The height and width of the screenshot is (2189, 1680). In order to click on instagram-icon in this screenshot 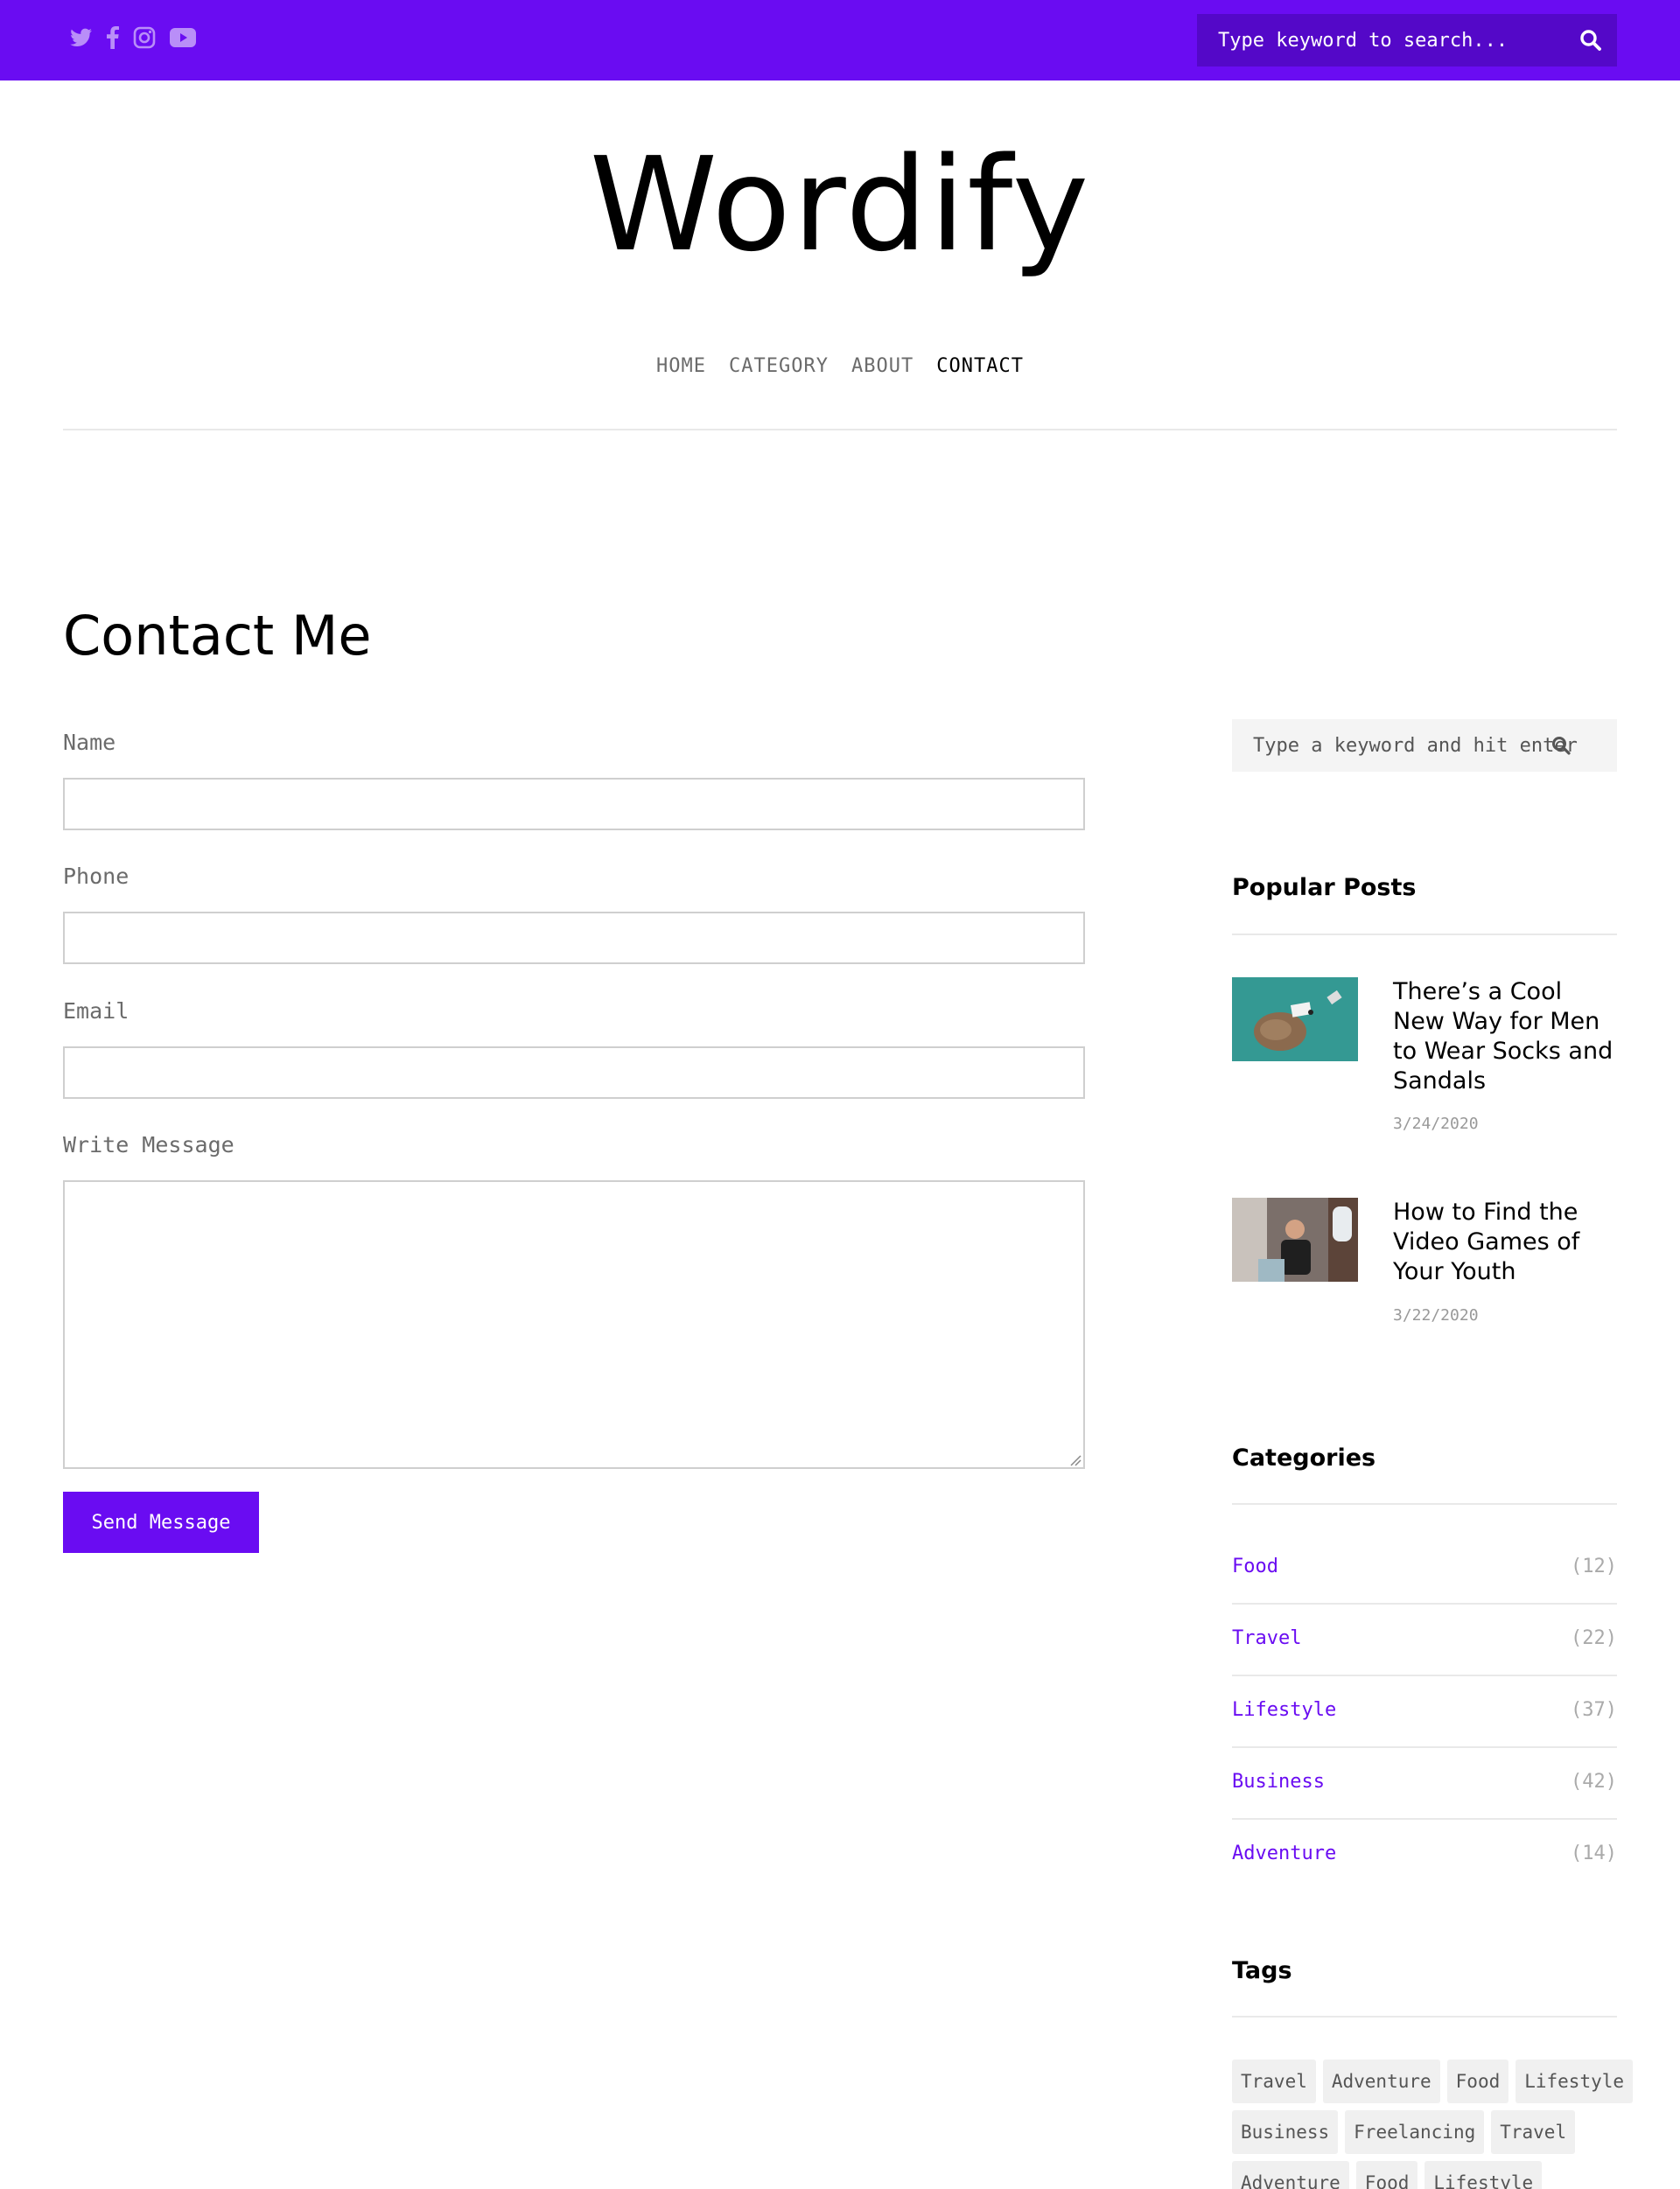, I will do `click(144, 37)`.